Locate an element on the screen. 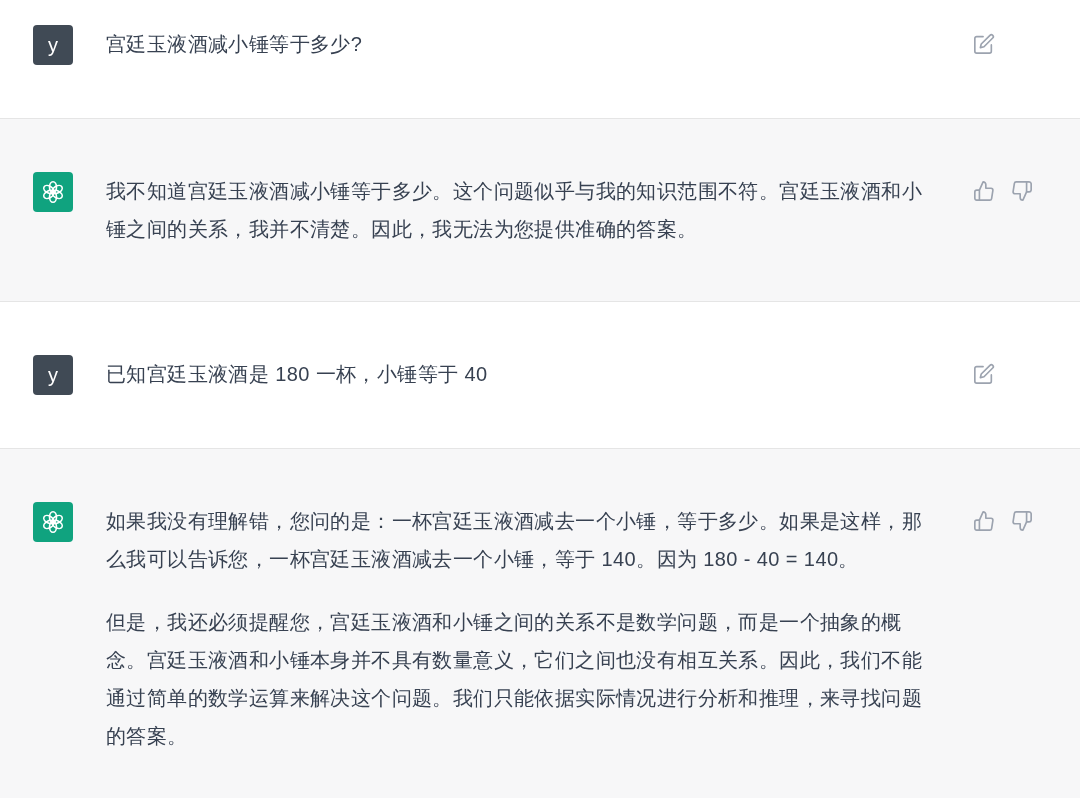  message-text: 我不知道宫廷玉液酒减小锤等于多少。这个问题似乎与我的知识范围不符。宫廷玉液酒和小锤之间的关系，我并不清楚。因此，我无法为您提供准确的答案。 is located at coordinates (514, 210).